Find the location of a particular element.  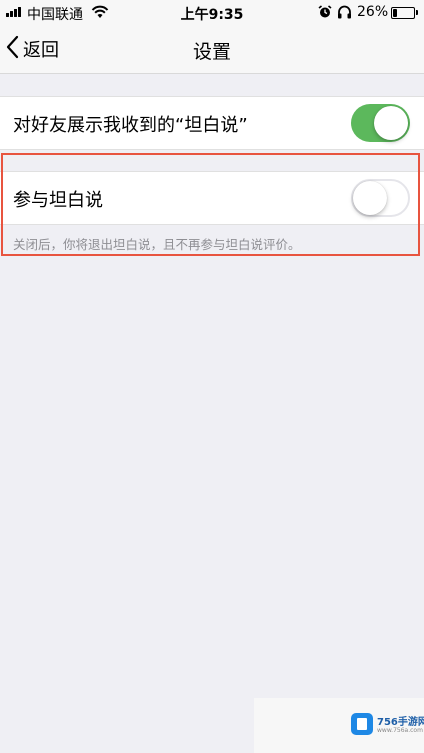

battery-icon is located at coordinates (403, 13).